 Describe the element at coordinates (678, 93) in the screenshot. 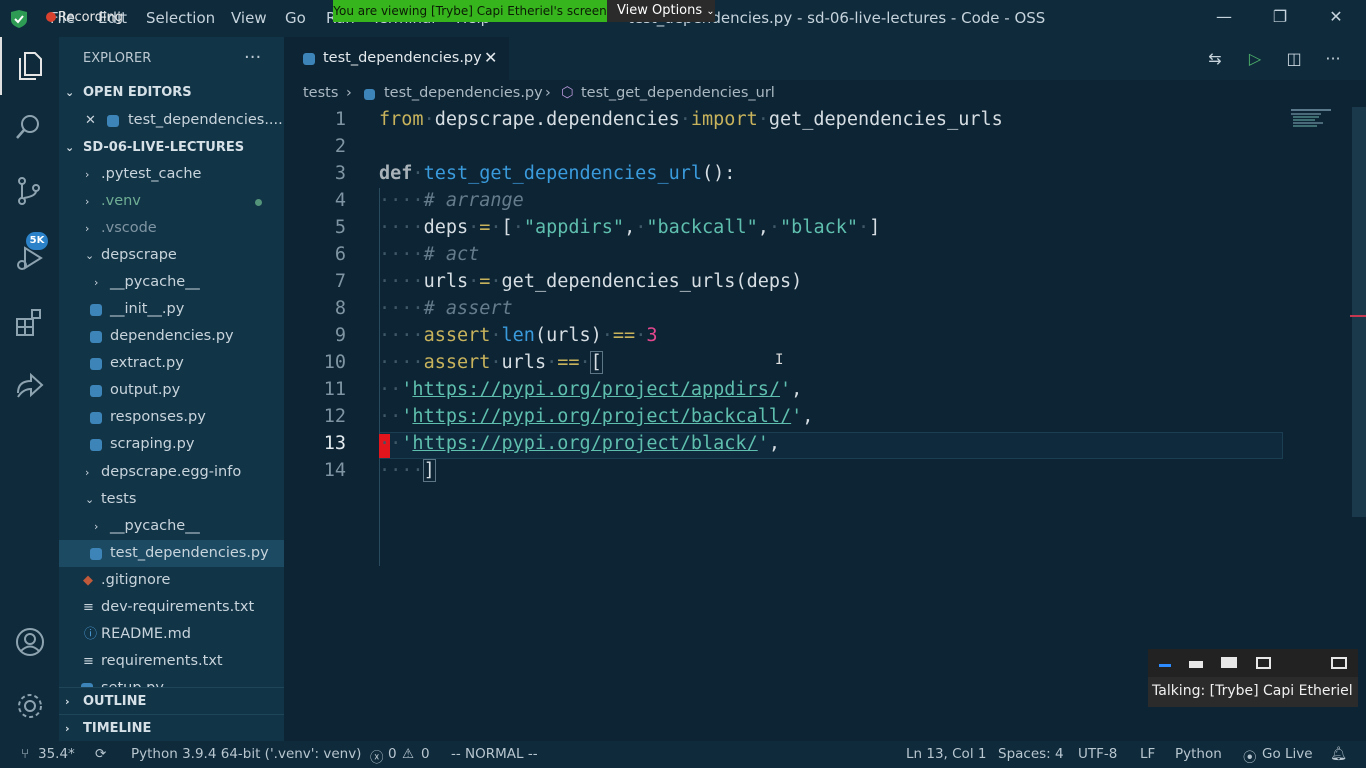

I see `breadcrumb-symbol: test_get_dependencies_url` at that location.